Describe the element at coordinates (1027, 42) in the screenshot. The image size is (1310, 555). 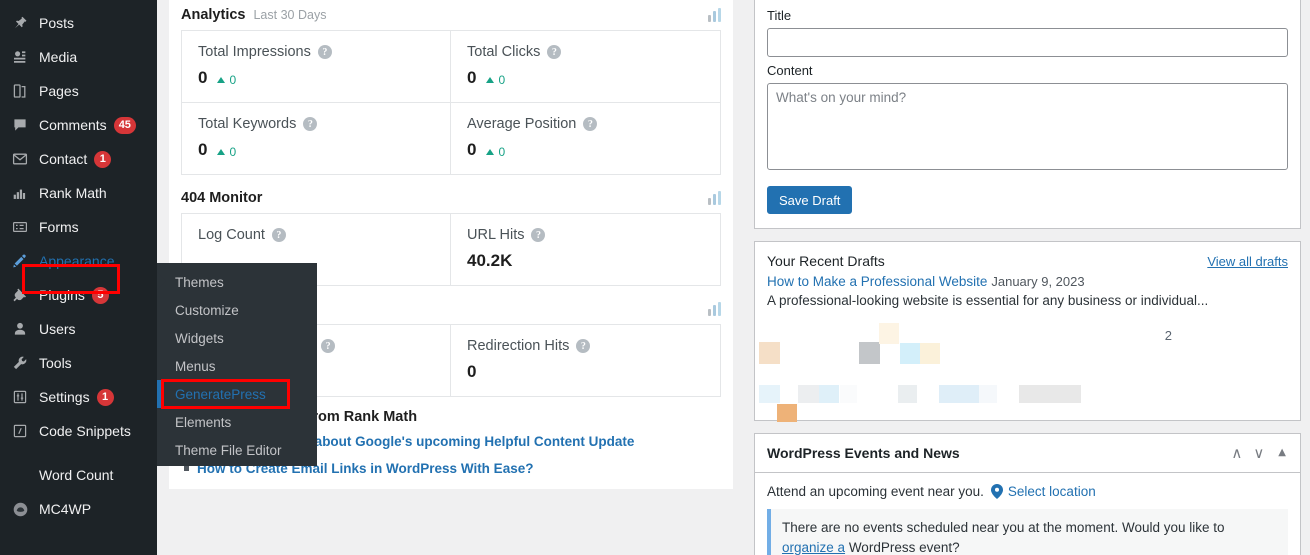
I see `quick-draft-title-input` at that location.